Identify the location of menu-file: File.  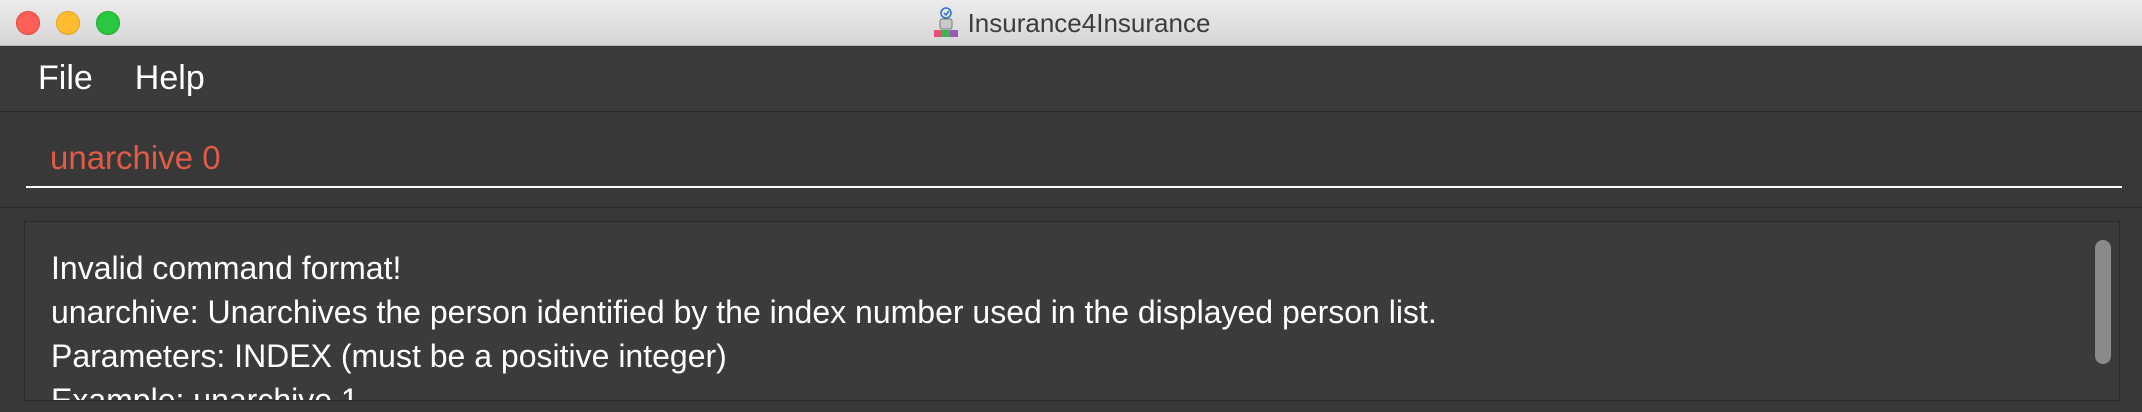
(65, 78).